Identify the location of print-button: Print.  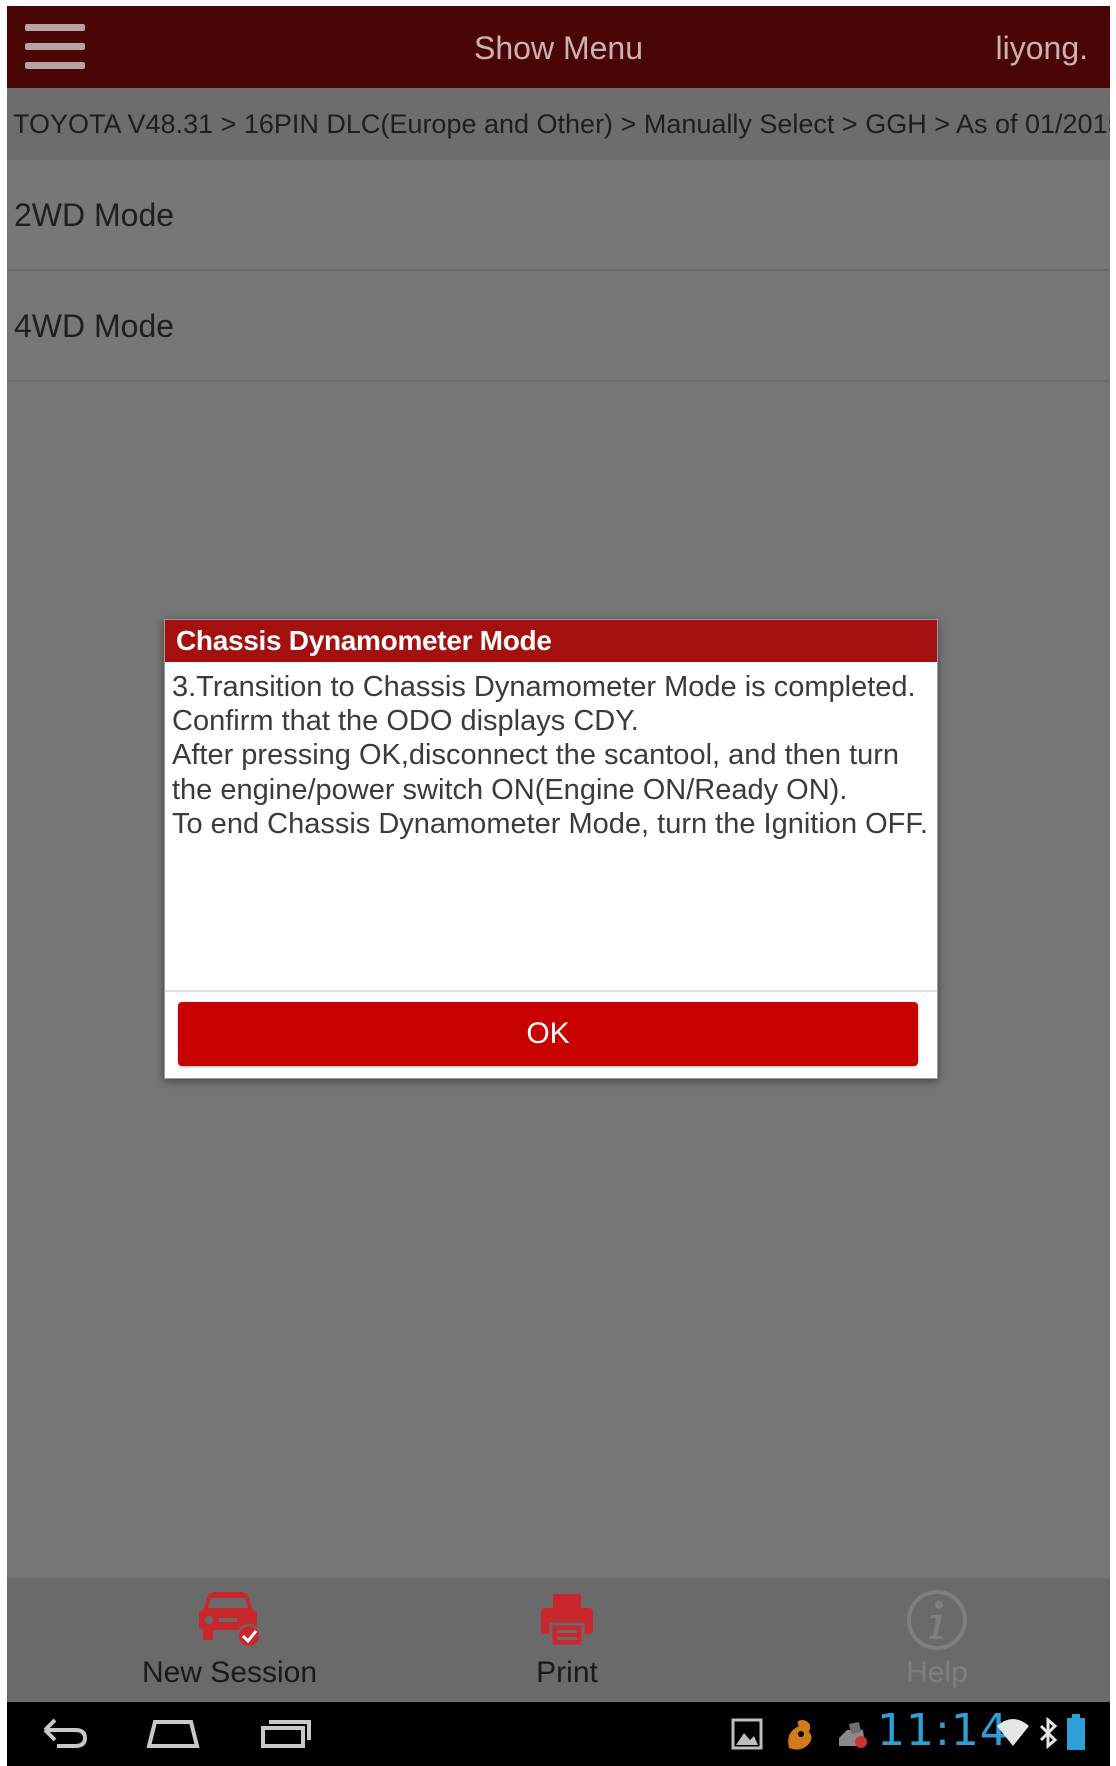
(567, 1640).